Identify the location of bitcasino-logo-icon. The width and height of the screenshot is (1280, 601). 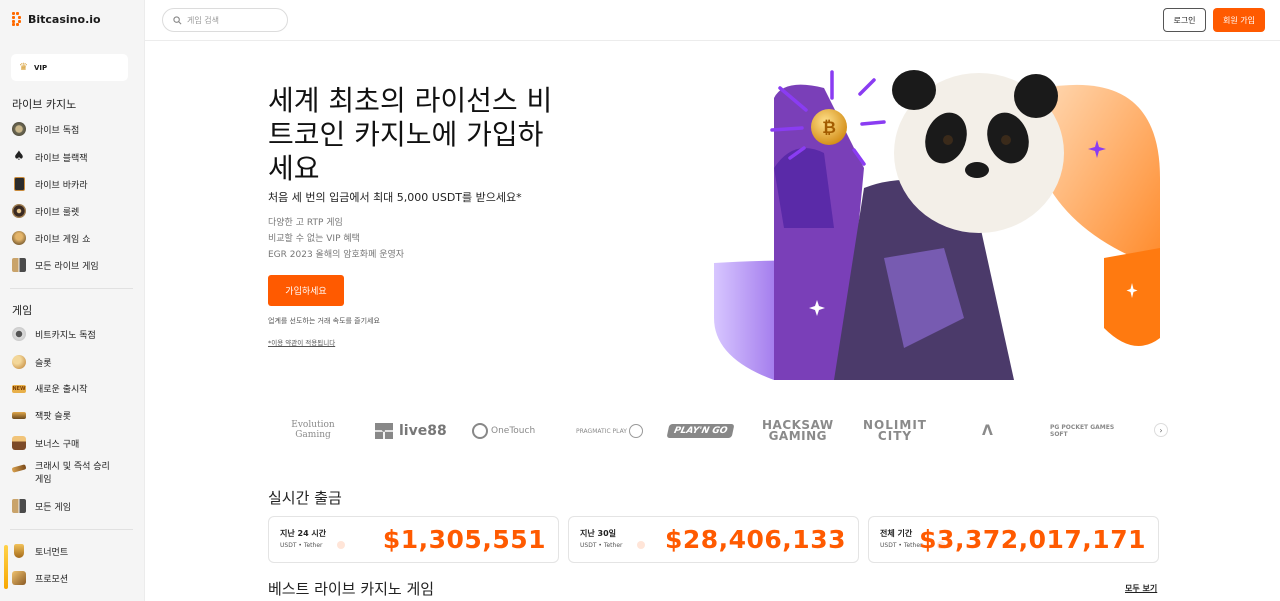
(17, 19).